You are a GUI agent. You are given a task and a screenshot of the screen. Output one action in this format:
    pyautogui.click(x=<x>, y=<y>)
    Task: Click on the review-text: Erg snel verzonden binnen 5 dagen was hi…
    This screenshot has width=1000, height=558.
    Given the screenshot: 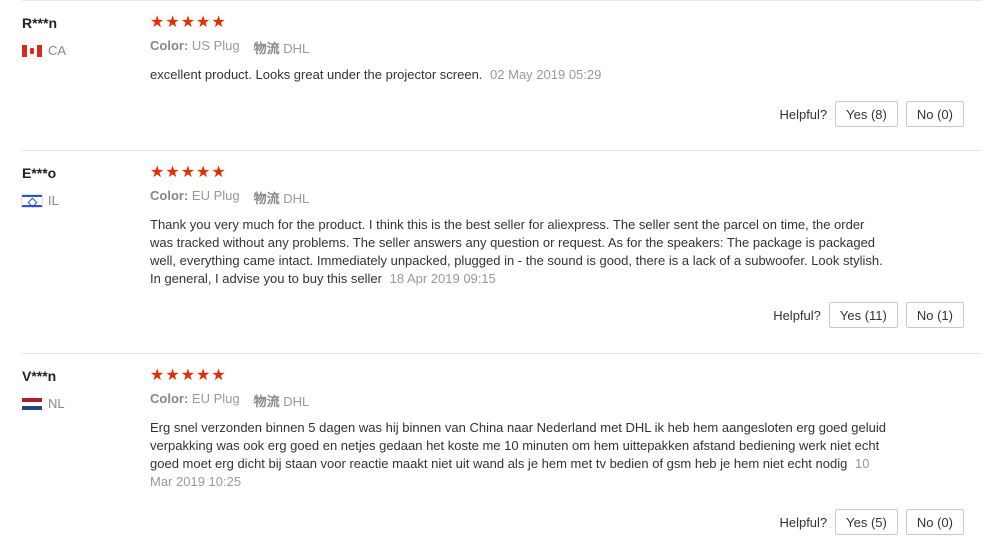 What is the action you would take?
    pyautogui.click(x=518, y=445)
    